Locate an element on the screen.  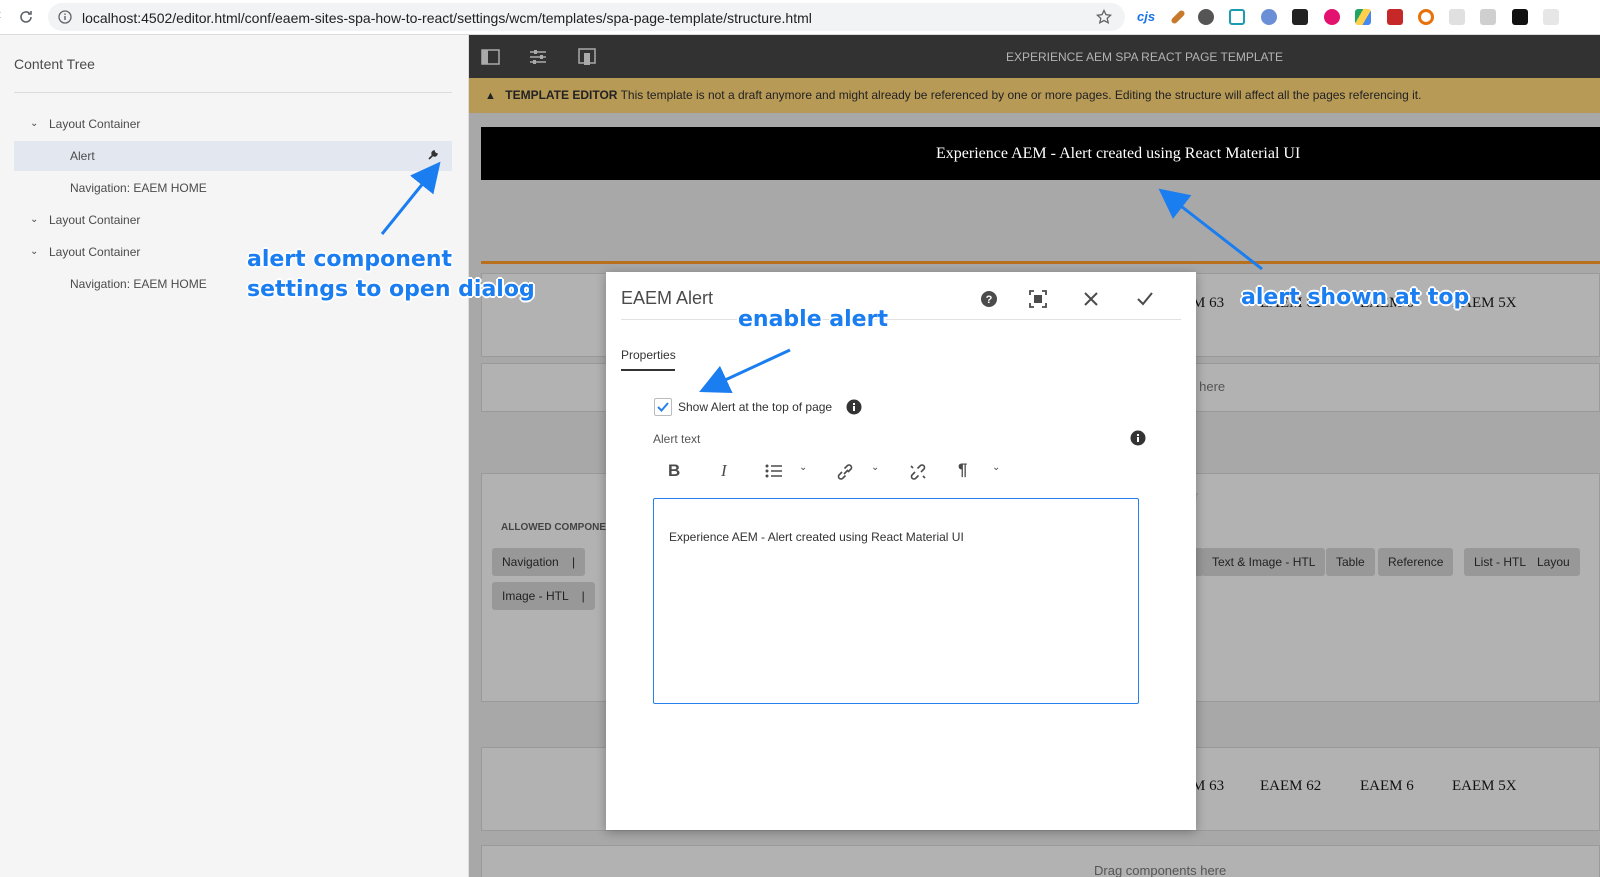
arrow-to-alert is located at coordinates (1210, 229).